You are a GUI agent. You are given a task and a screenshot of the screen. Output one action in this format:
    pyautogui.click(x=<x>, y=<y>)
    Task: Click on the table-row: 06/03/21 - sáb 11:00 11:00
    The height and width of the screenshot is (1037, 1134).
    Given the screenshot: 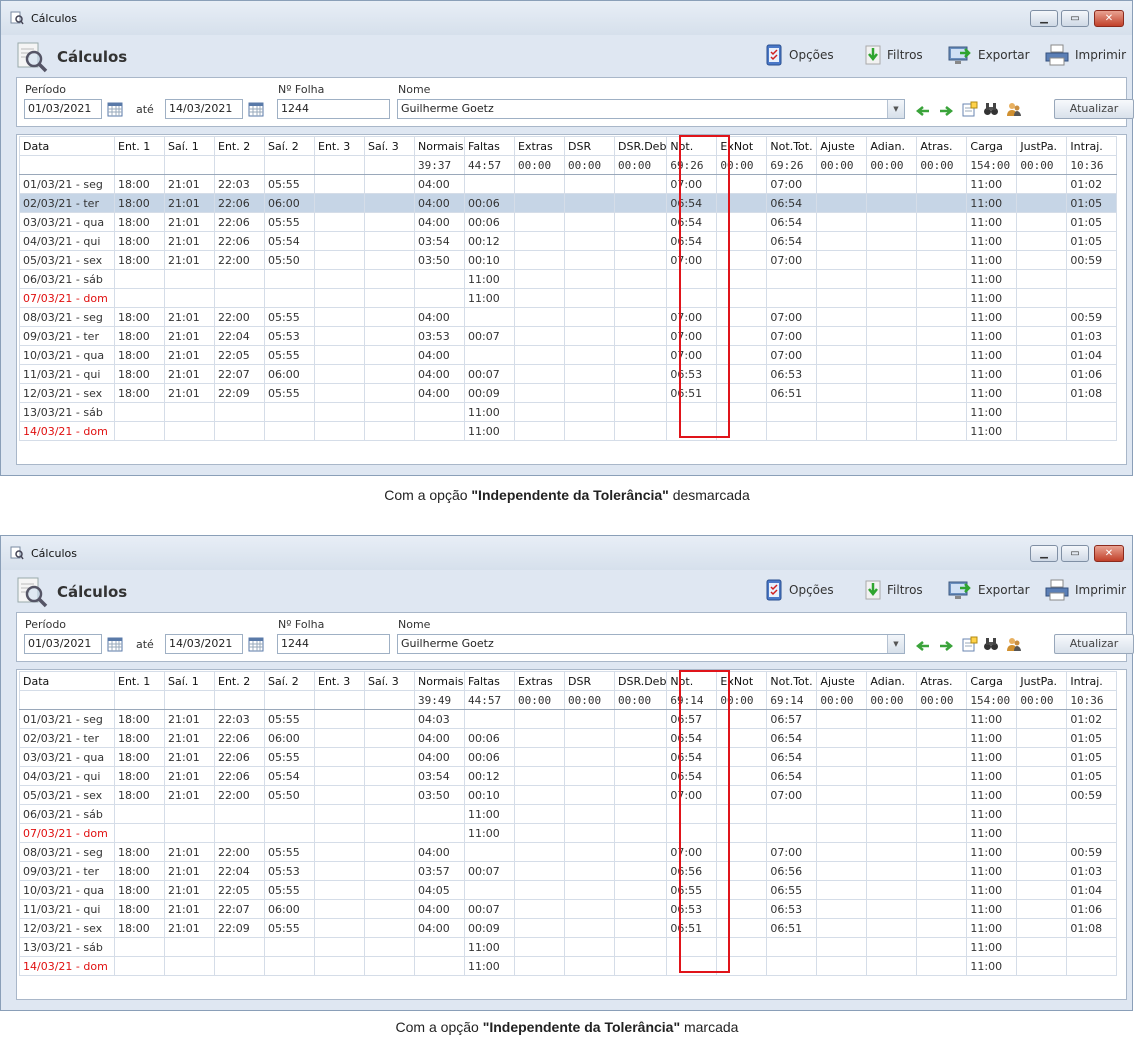 What is the action you would take?
    pyautogui.click(x=568, y=814)
    